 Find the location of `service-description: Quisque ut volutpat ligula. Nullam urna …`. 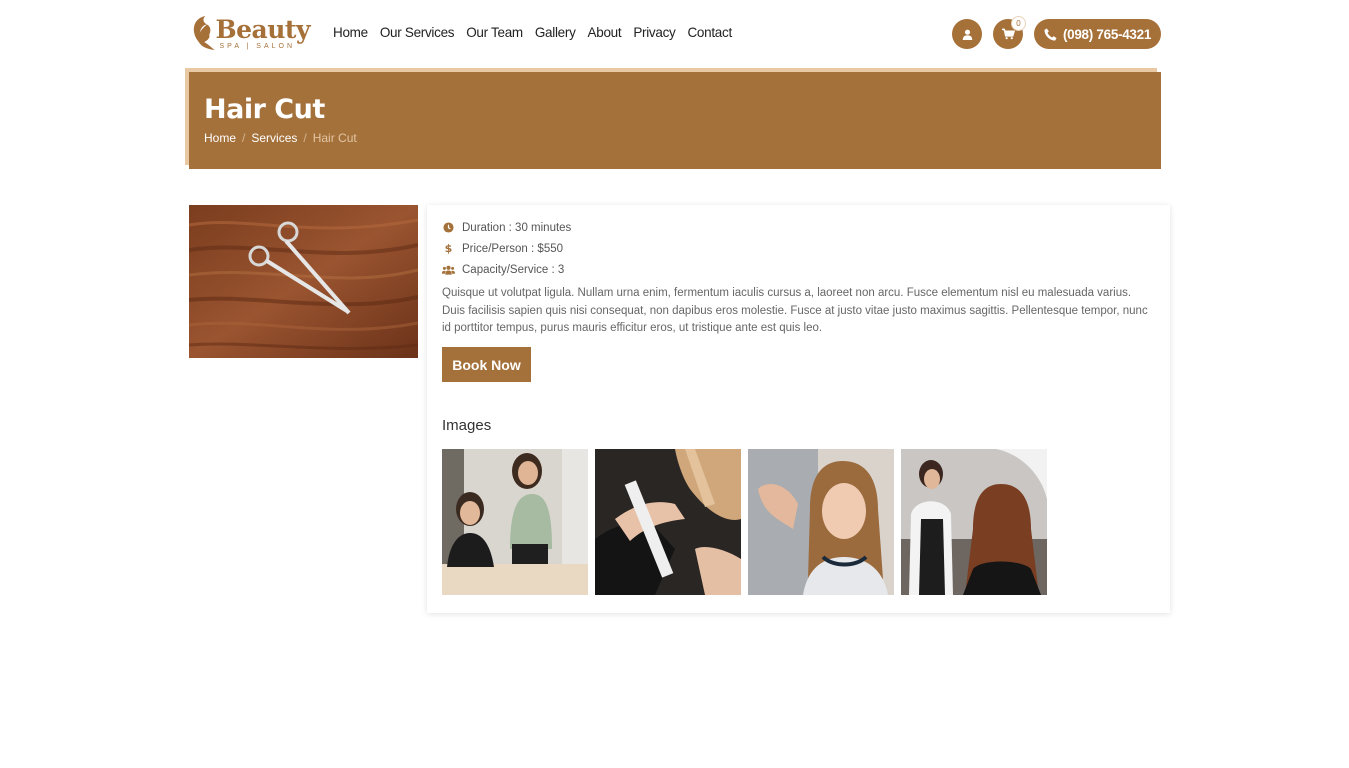

service-description: Quisque ut volutpat ligula. Nullam urna … is located at coordinates (795, 310).